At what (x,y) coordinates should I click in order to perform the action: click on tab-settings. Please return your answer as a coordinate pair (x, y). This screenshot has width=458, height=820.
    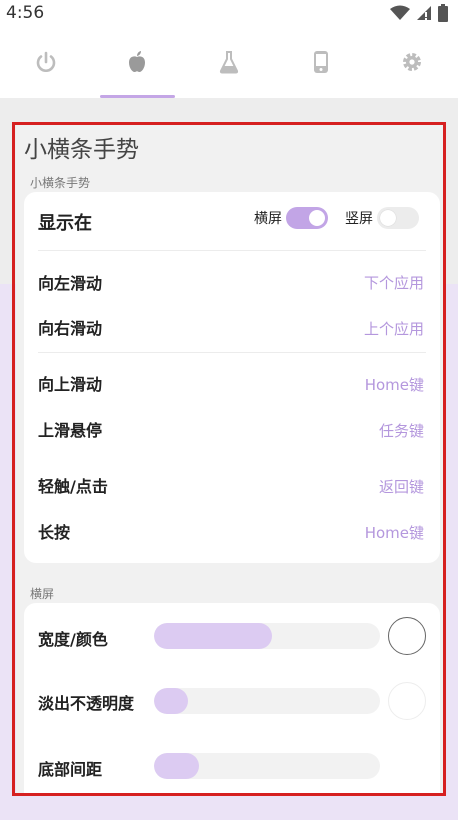
    Looking at the image, I should click on (412, 62).